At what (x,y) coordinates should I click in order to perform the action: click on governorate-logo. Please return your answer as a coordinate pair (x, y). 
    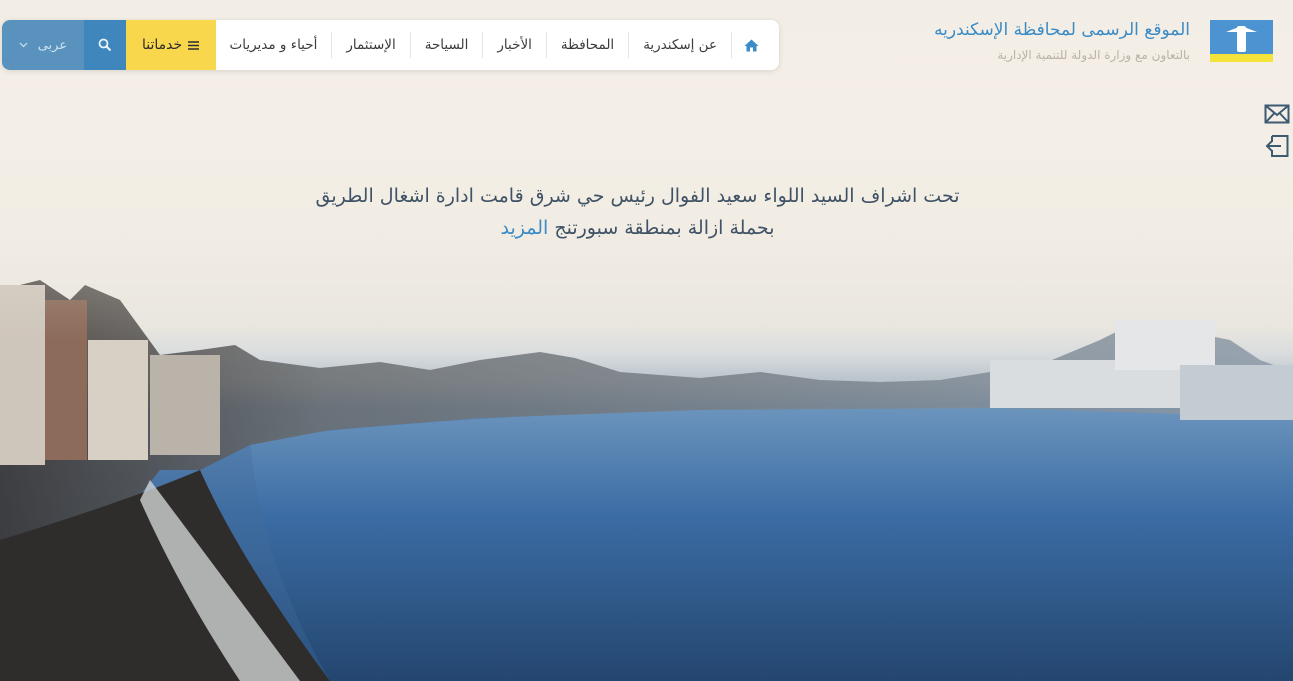
    Looking at the image, I should click on (1241, 41).